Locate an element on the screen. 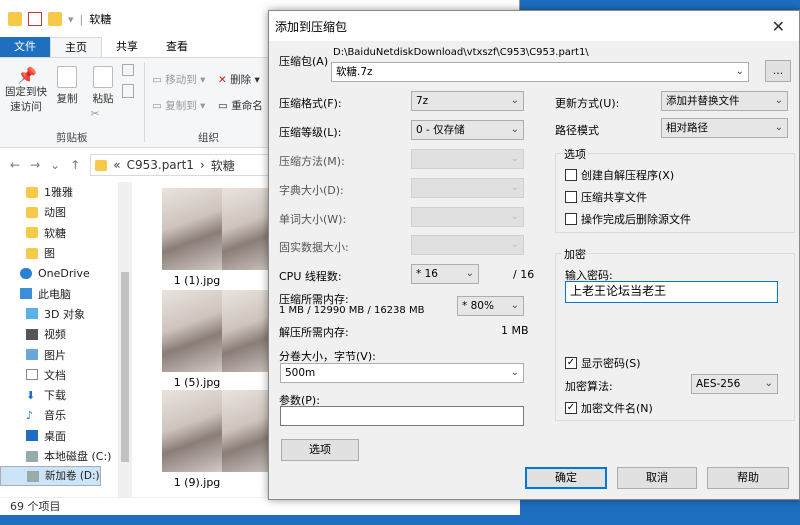 The width and height of the screenshot is (800, 525). split-value: 500m is located at coordinates (300, 373).